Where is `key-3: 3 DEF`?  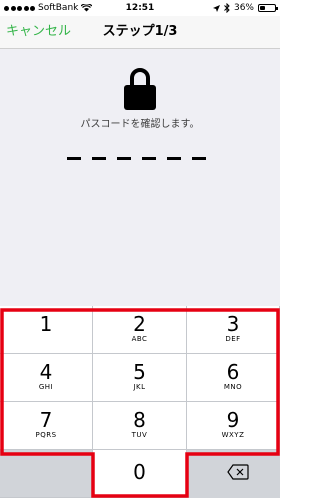 key-3: 3 DEF is located at coordinates (233, 330).